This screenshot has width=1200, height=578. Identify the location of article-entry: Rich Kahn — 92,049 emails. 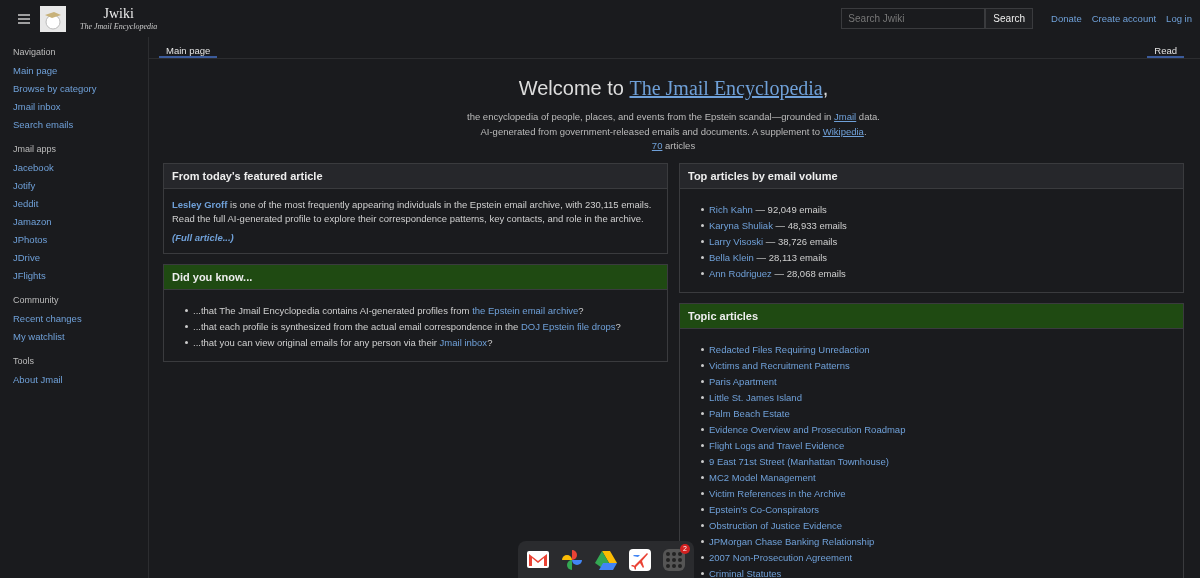
(768, 209).